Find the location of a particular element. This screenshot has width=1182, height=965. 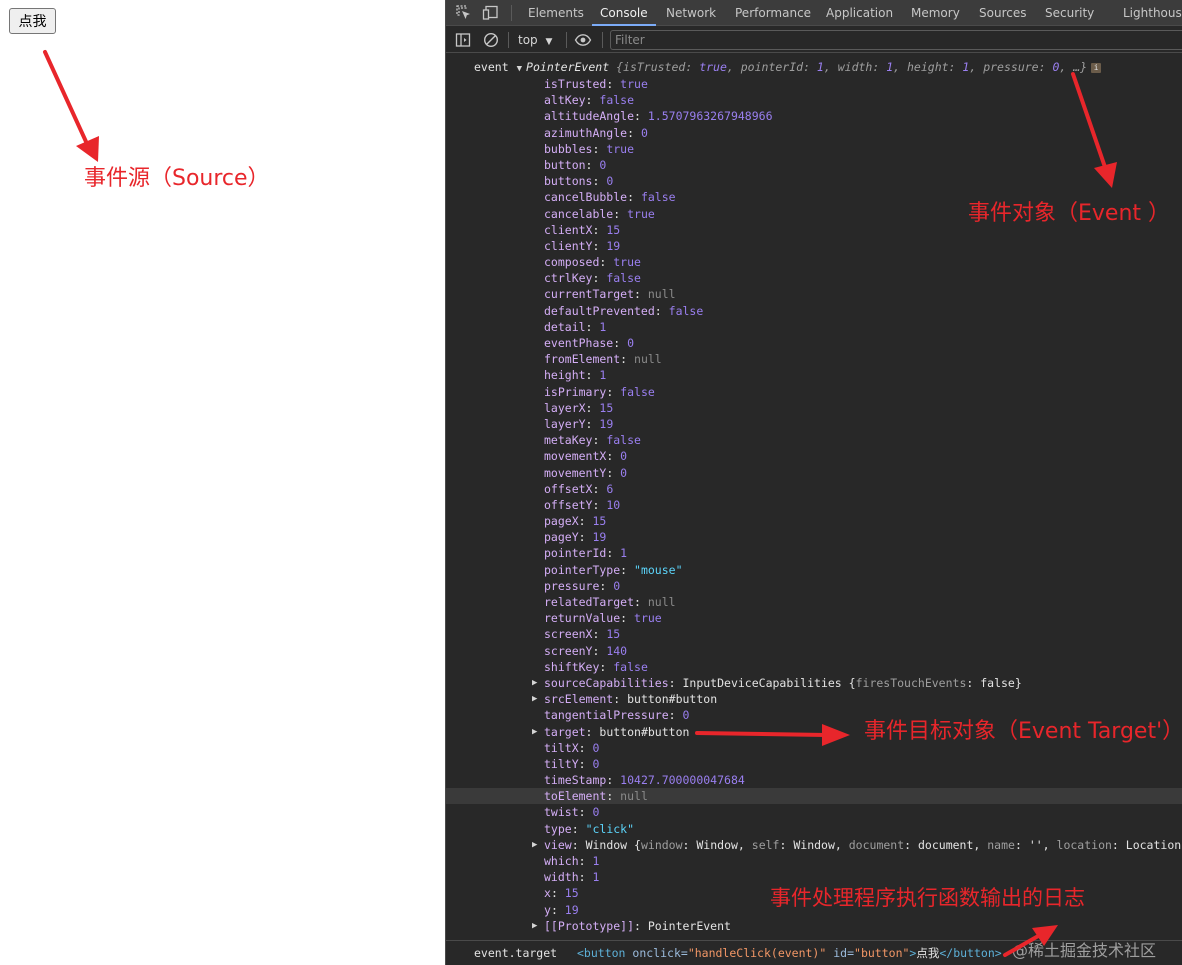

property-row: movementY: 0 is located at coordinates (586, 472).